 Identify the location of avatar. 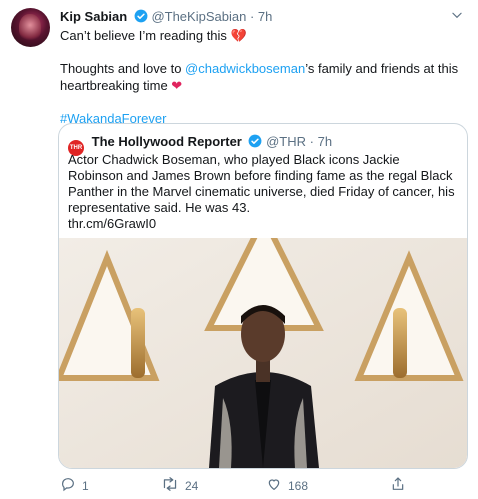
(30, 27).